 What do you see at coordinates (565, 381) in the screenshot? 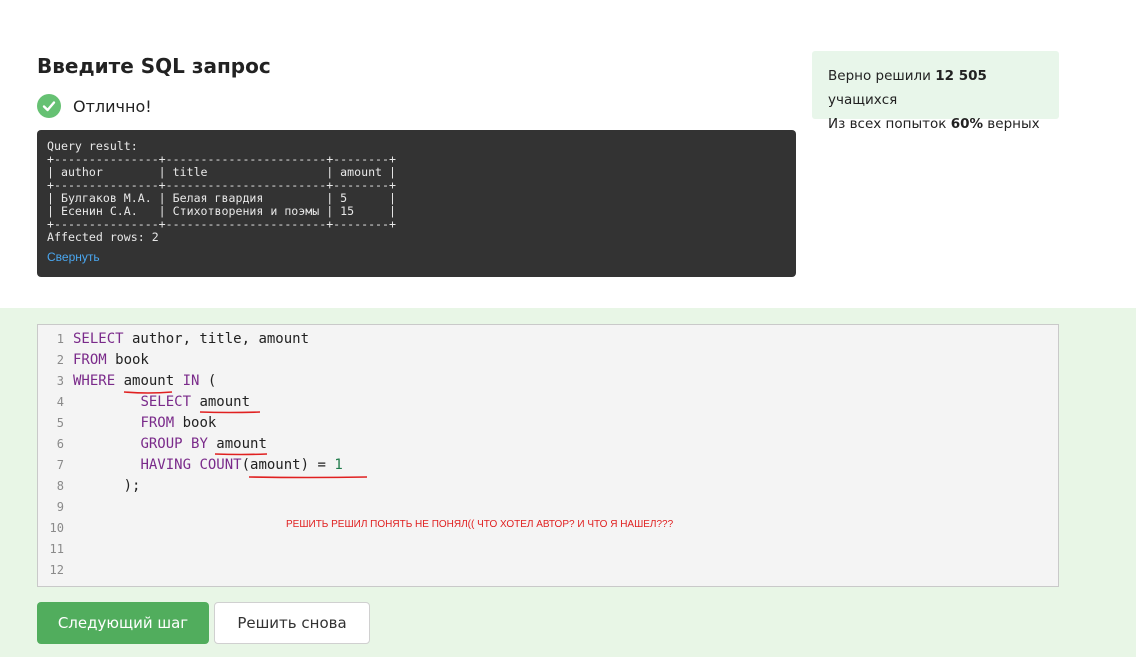
I see `code-line: WHERE amount IN (` at bounding box center [565, 381].